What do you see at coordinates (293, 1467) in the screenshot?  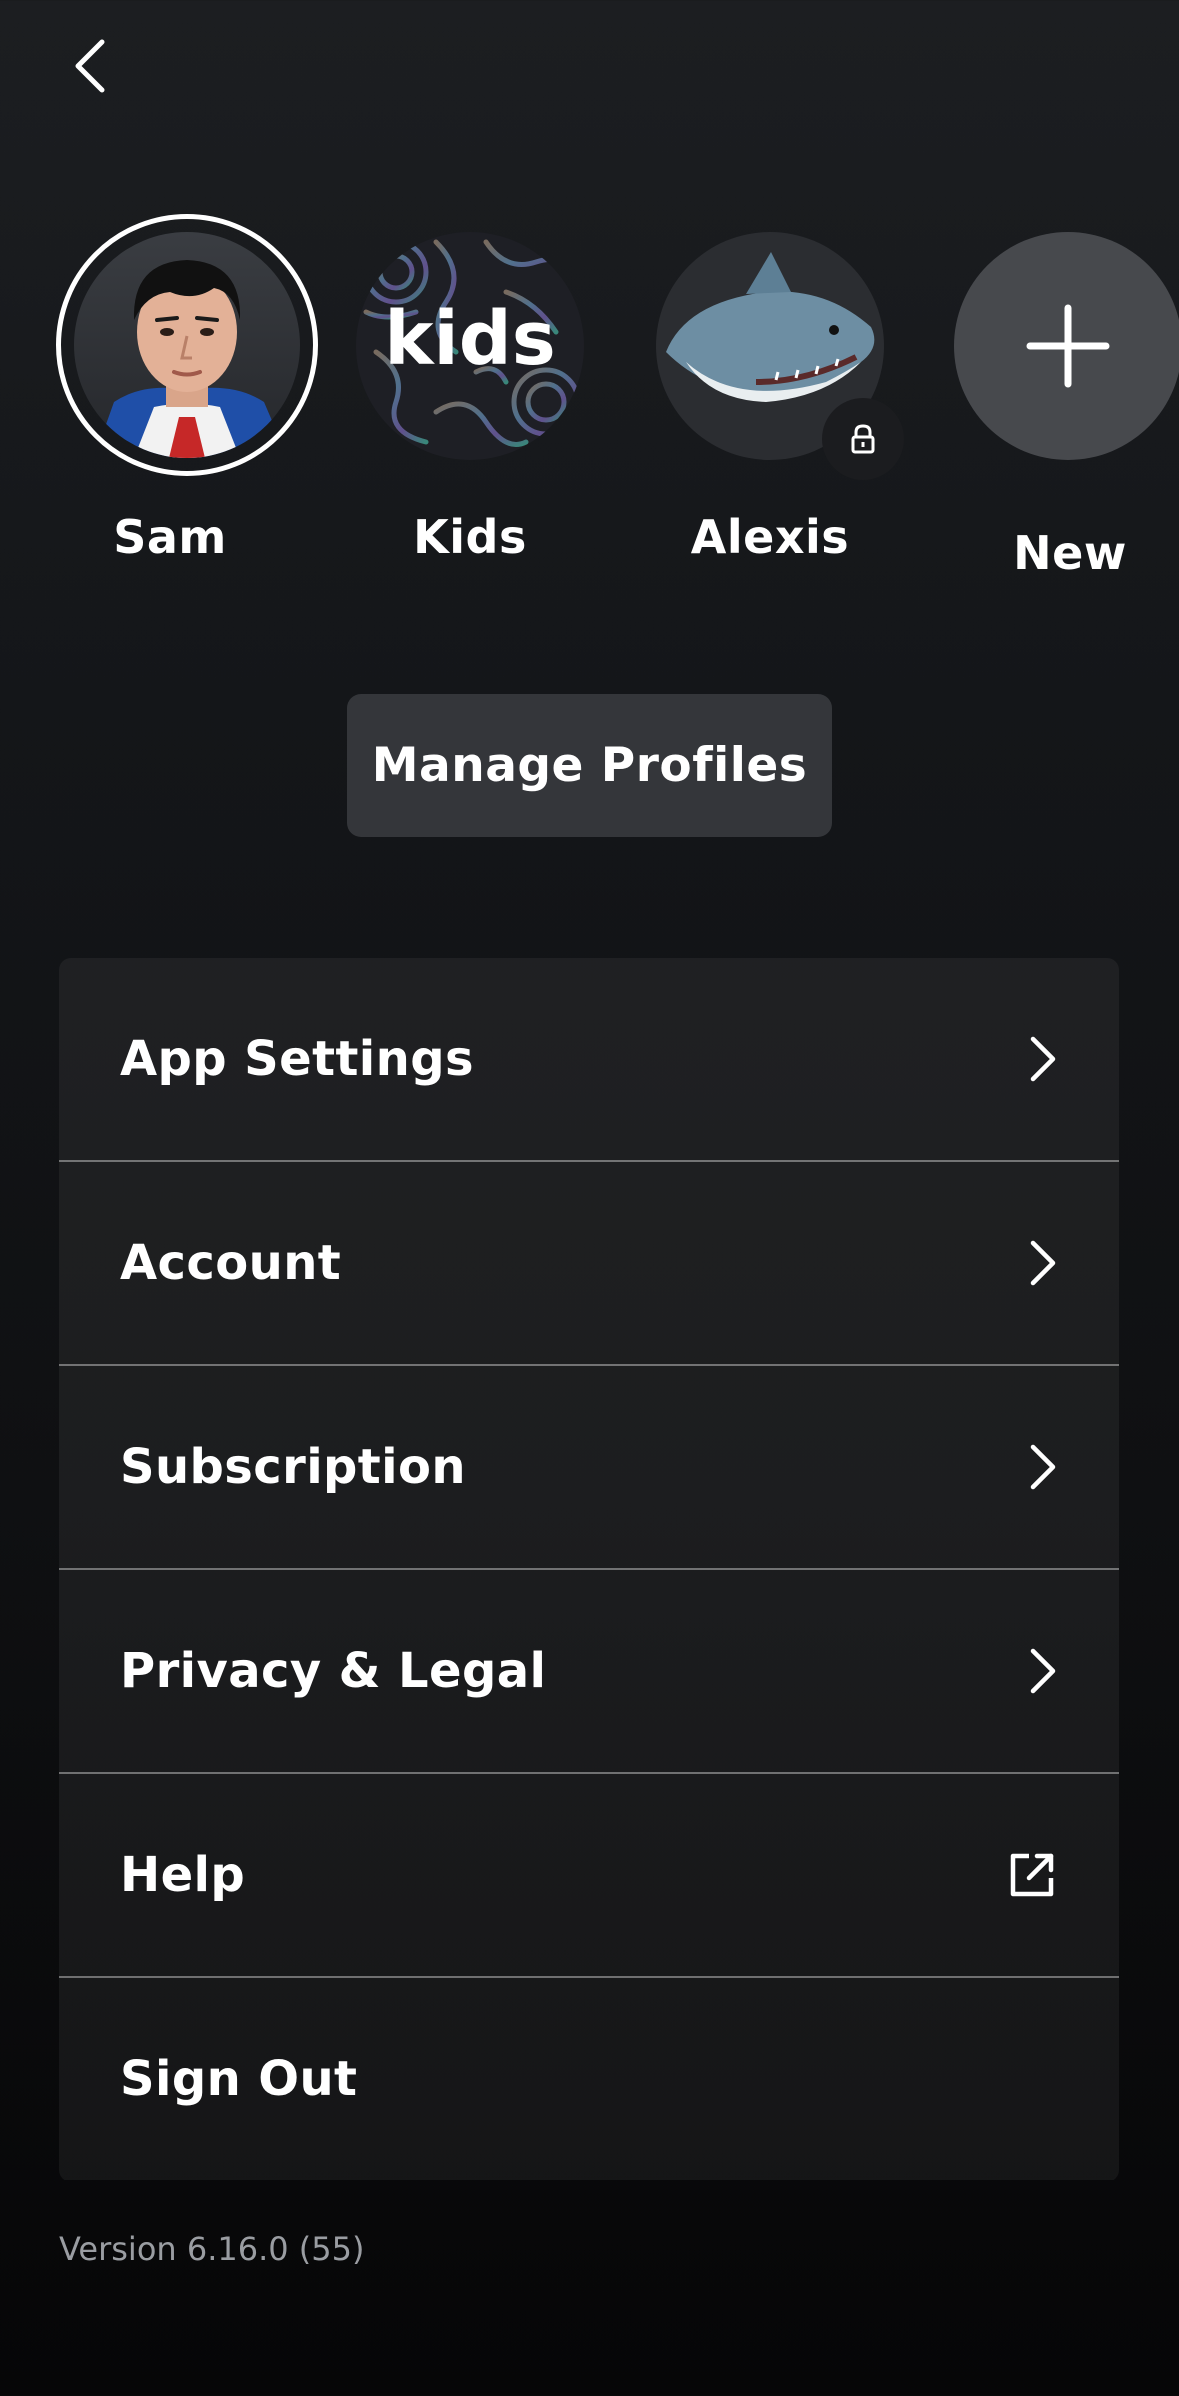 I see `menu-item-label: Subscription` at bounding box center [293, 1467].